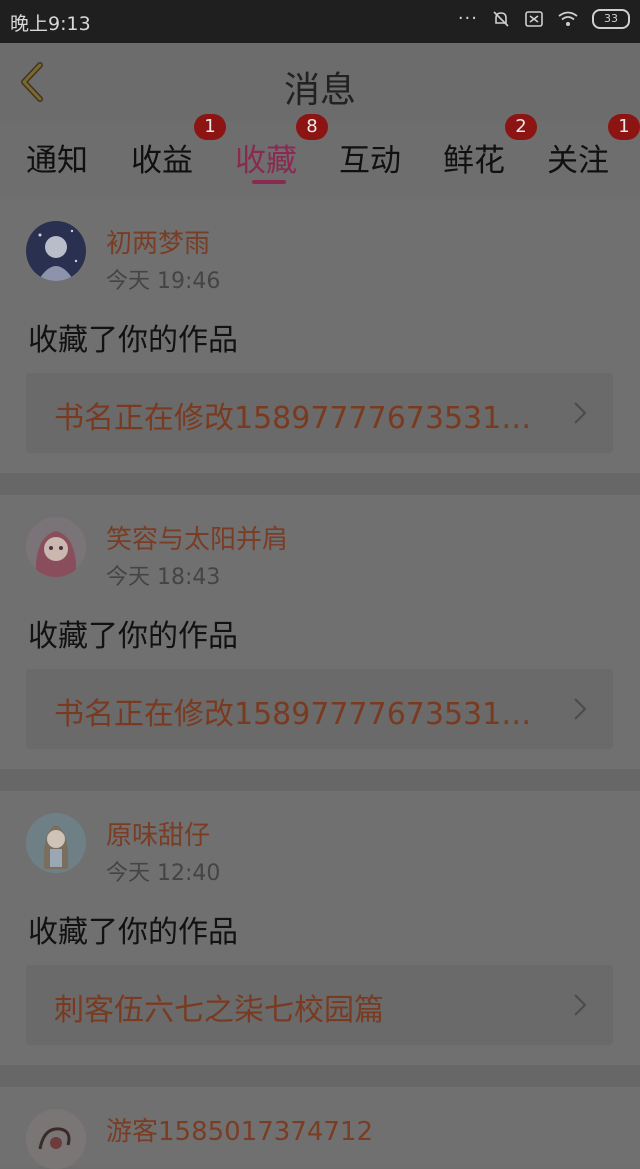 The width and height of the screenshot is (640, 1169). What do you see at coordinates (239, 1129) in the screenshot?
I see `username: 游客1585017374712` at bounding box center [239, 1129].